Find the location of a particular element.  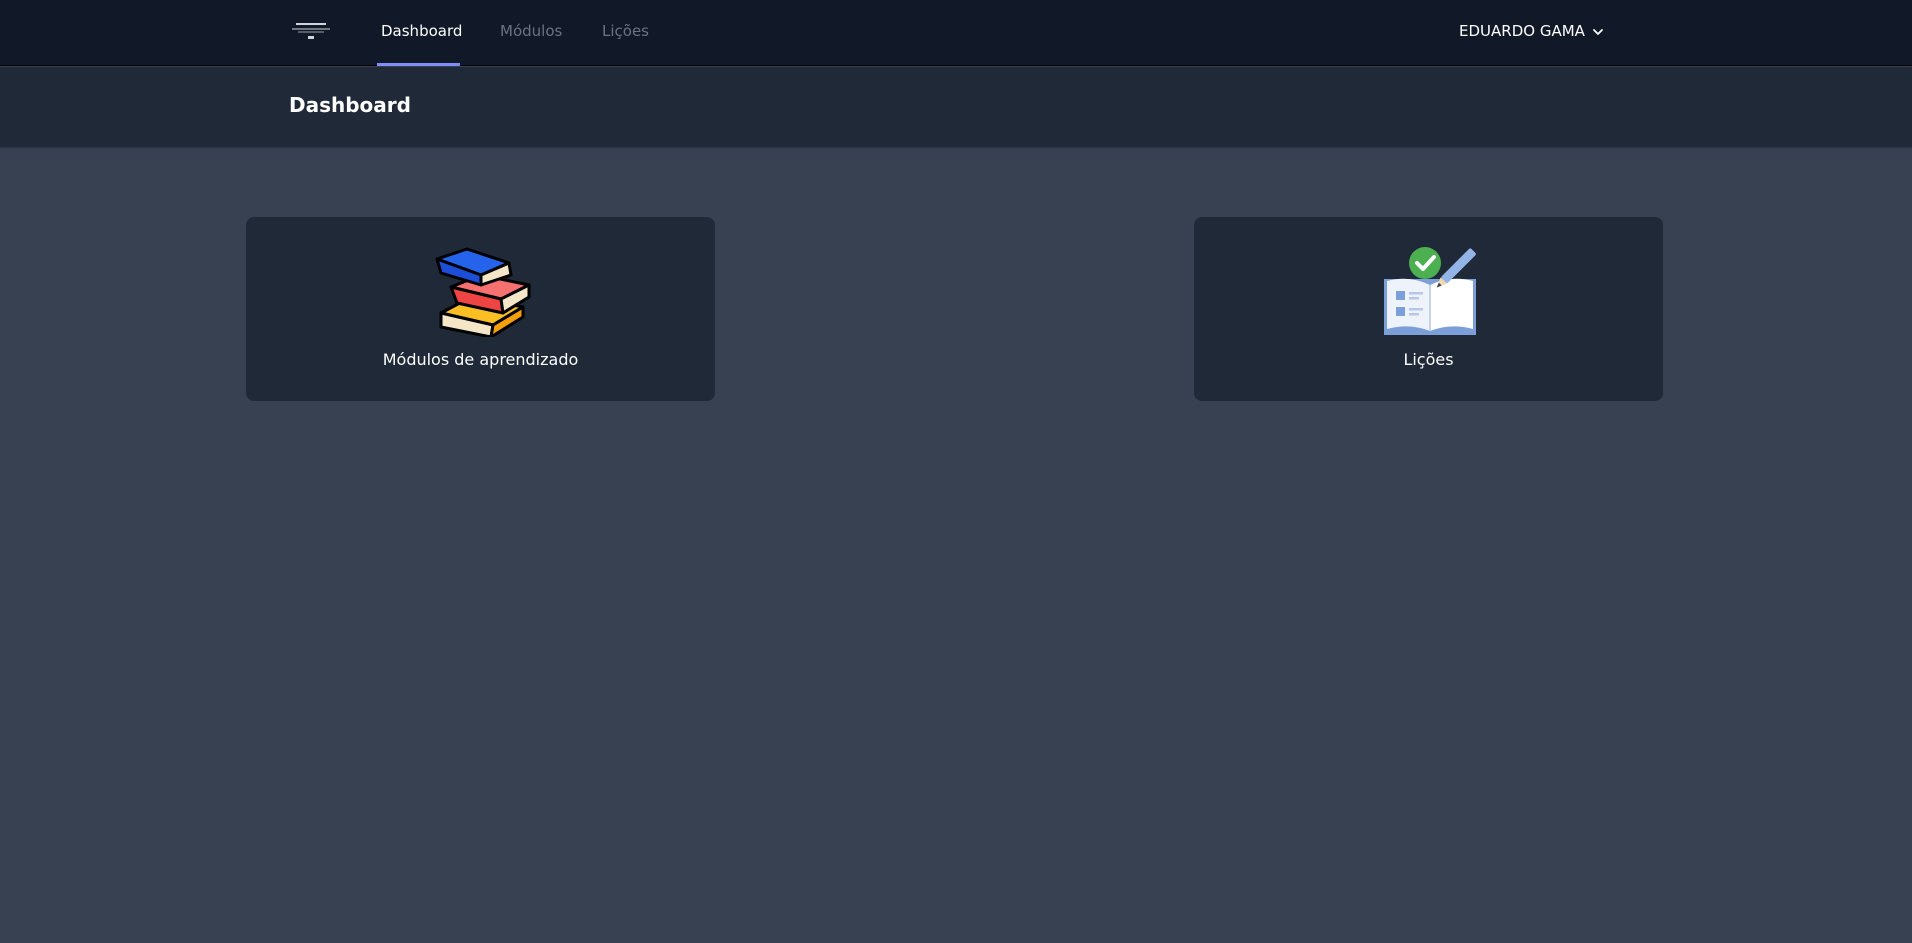

card-label: Lições is located at coordinates (1428, 359).